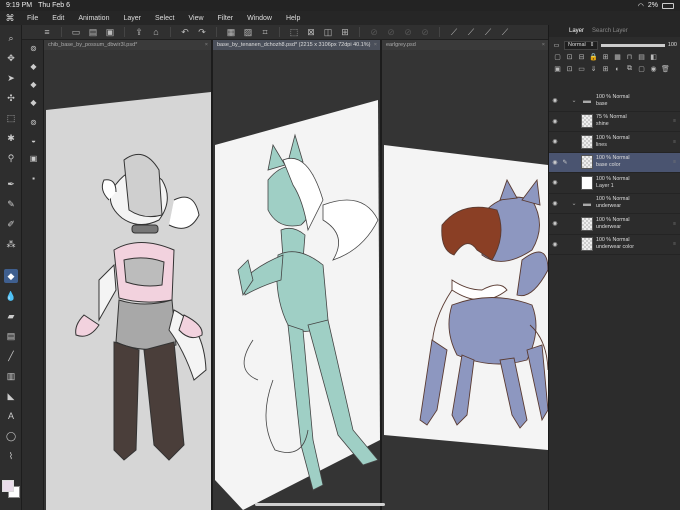  What do you see at coordinates (33, 84) in the screenshot?
I see `sub-tool-soft-eraser-icon: ◆` at bounding box center [33, 84].